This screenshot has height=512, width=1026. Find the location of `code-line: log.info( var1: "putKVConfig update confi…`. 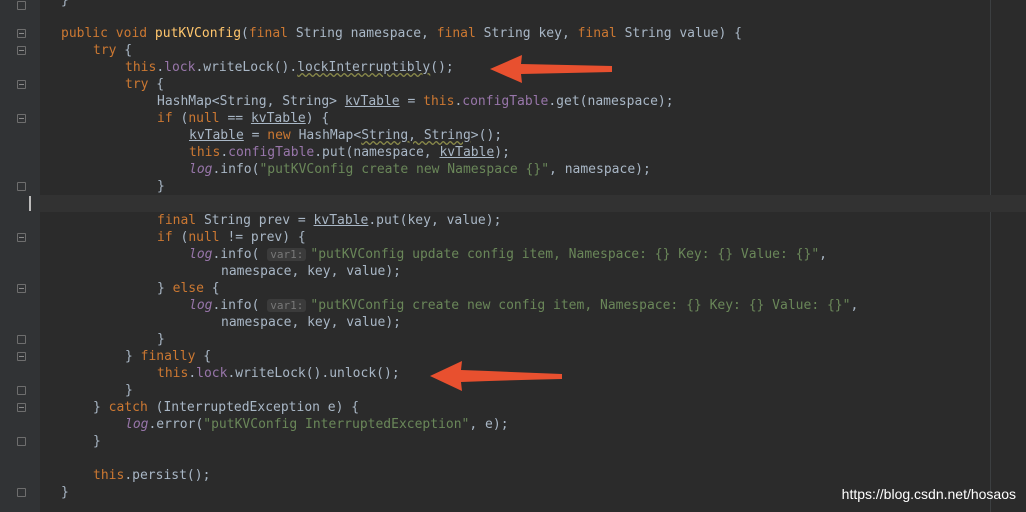

code-line: log.info( var1: "putKVConfig update confi… is located at coordinates (508, 254).